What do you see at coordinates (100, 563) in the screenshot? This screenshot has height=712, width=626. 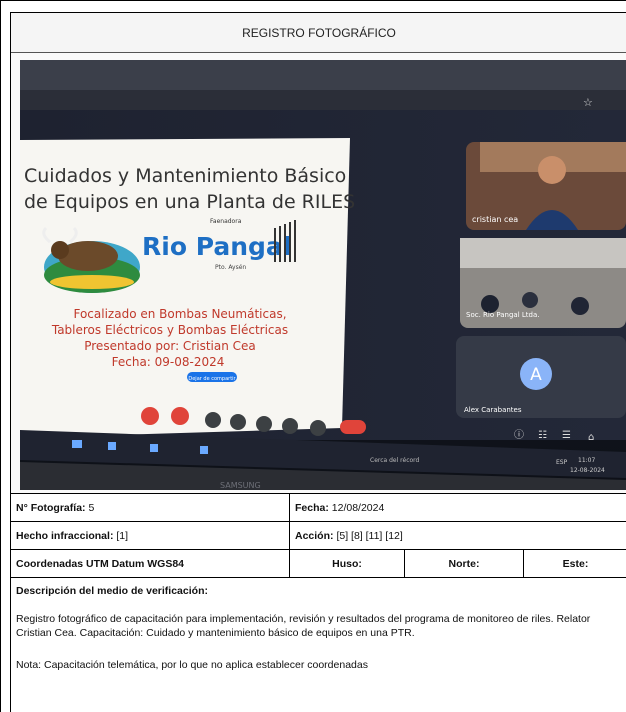 I see `coord-label: Coordenadas UTM Datum WGS84` at bounding box center [100, 563].